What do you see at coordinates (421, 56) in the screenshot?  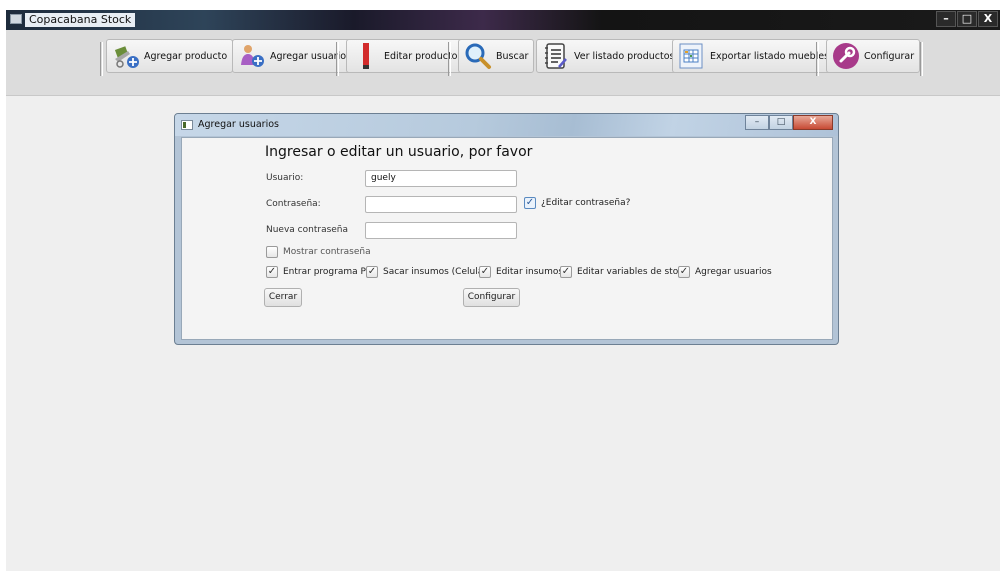 I see `editar-producto-label: Editar producto` at bounding box center [421, 56].